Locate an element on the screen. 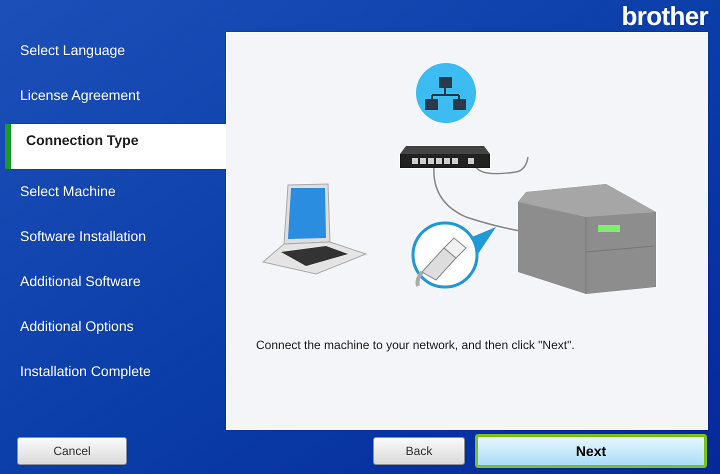 This screenshot has height=474, width=720. brand-logo: brother is located at coordinates (665, 16).